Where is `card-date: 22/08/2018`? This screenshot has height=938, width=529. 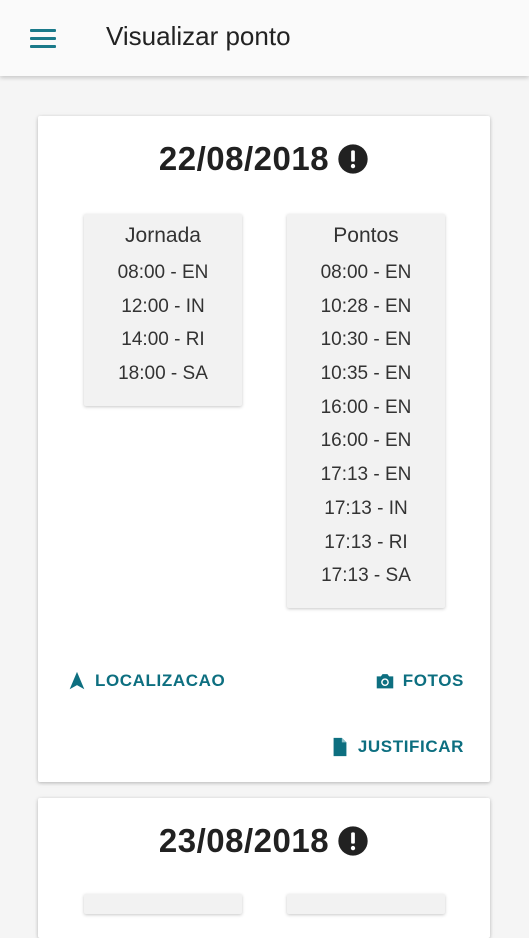
card-date: 22/08/2018 is located at coordinates (244, 158).